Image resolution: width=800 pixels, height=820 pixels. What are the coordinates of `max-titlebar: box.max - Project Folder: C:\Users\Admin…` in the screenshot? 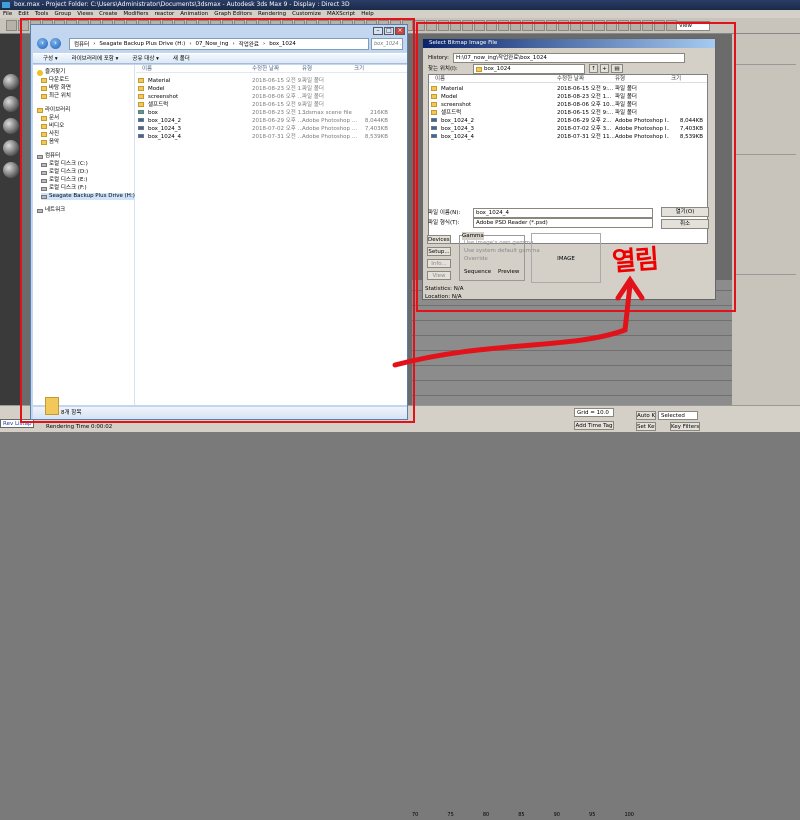 It's located at (400, 5).